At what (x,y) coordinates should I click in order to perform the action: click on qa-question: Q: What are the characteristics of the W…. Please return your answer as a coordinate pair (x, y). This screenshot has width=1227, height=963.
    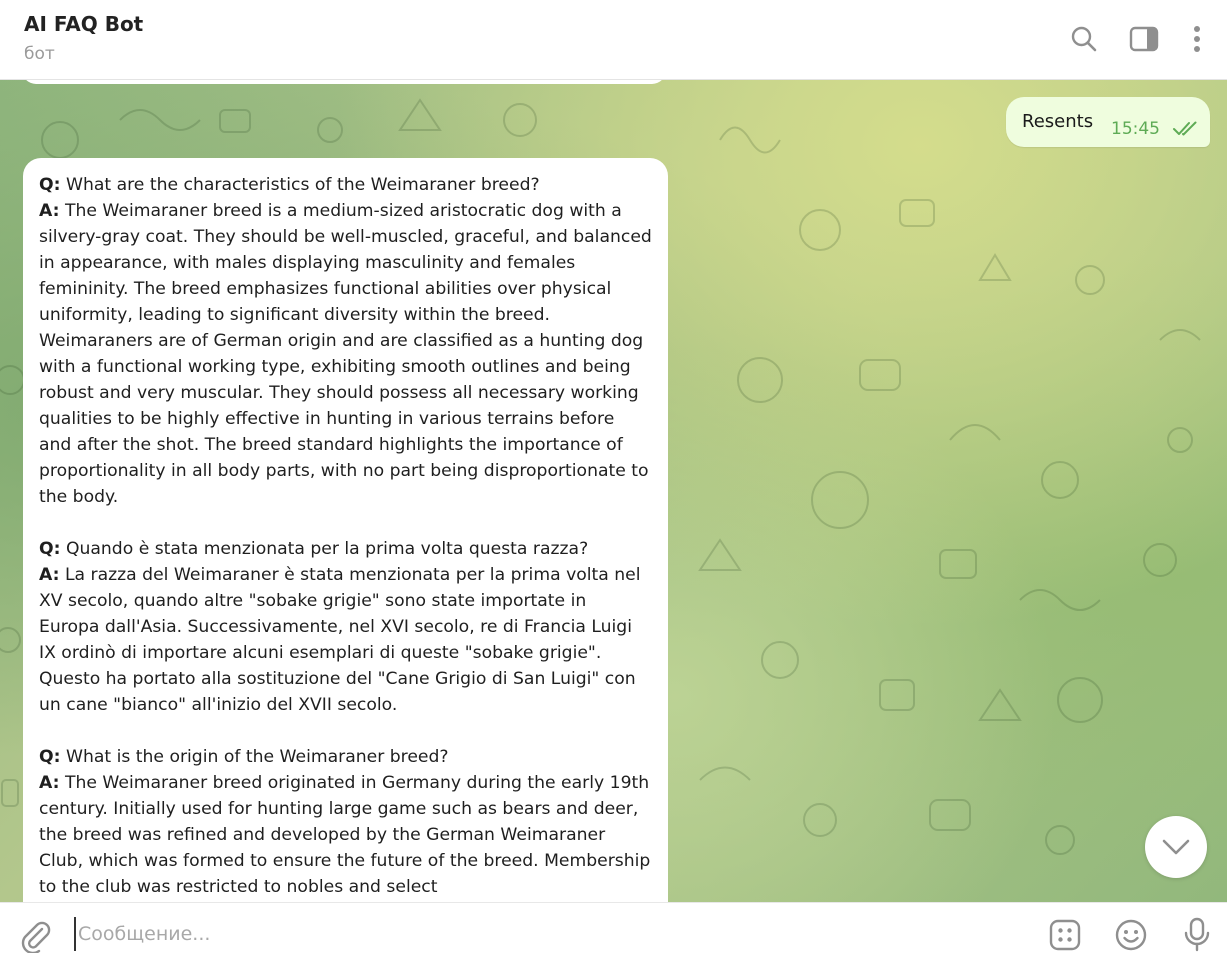
    Looking at the image, I should click on (345, 185).